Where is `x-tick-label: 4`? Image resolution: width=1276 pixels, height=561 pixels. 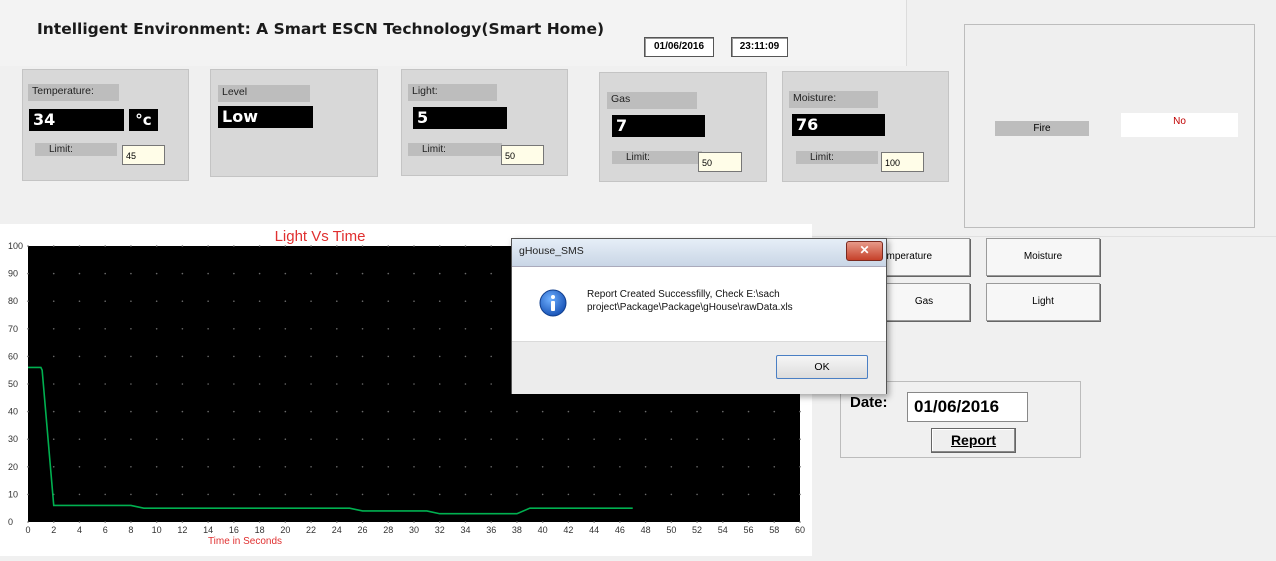
x-tick-label: 4 is located at coordinates (79, 530).